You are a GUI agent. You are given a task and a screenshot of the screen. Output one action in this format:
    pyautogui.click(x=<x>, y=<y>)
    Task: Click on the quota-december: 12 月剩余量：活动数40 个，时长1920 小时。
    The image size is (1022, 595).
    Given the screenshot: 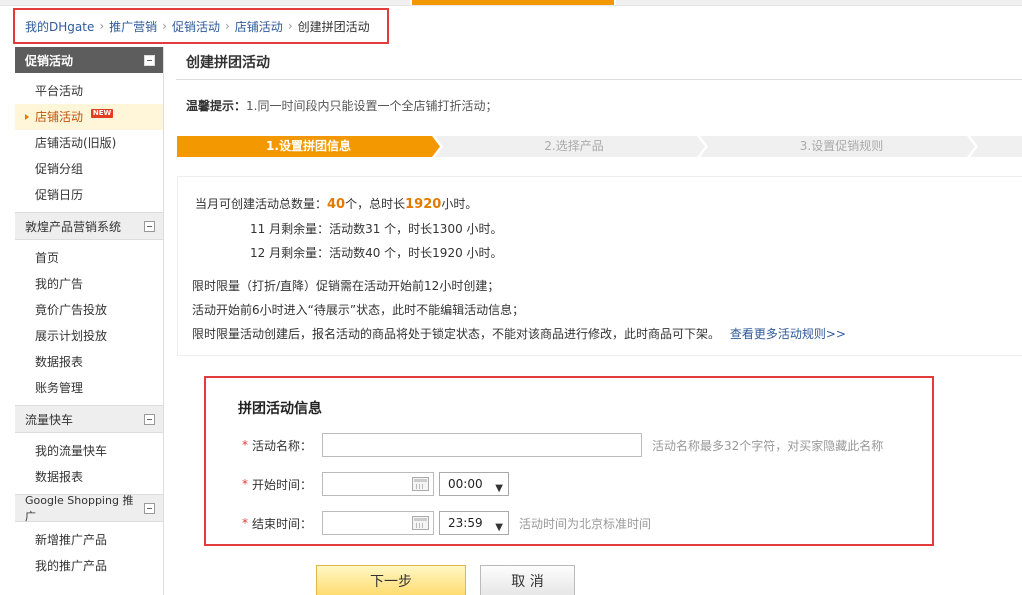 What is the action you would take?
    pyautogui.click(x=376, y=253)
    